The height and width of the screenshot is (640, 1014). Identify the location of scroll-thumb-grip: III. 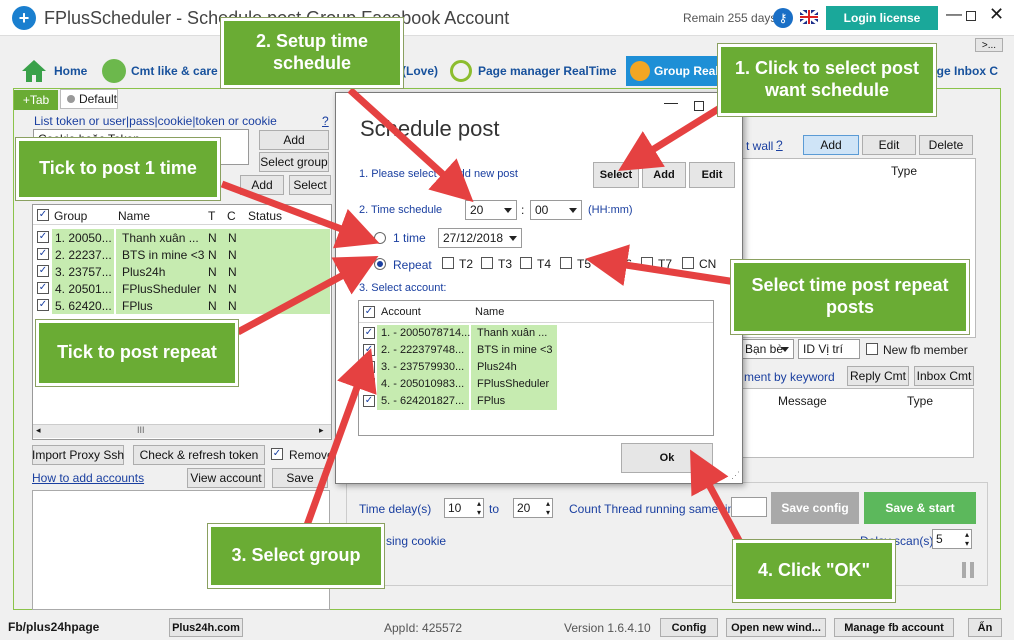
(141, 430).